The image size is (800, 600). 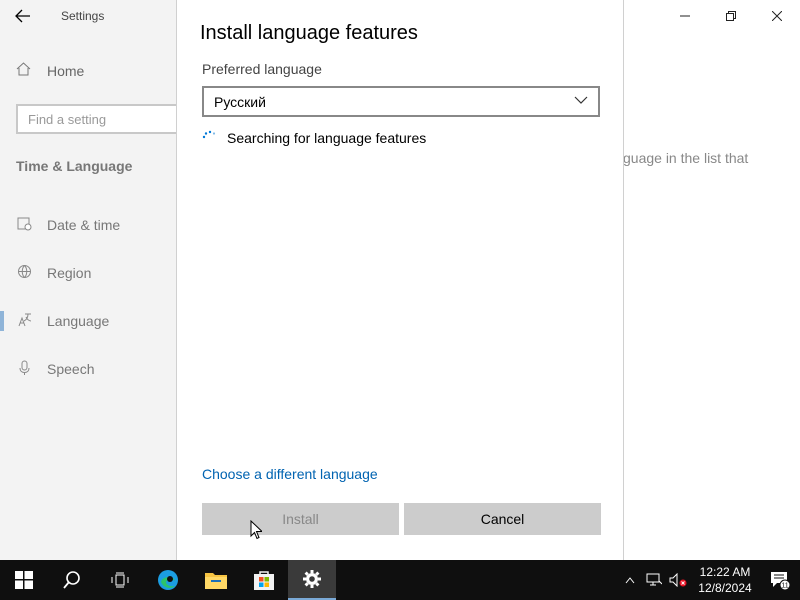 What do you see at coordinates (401, 101) in the screenshot?
I see `language-dropdown: Русский` at bounding box center [401, 101].